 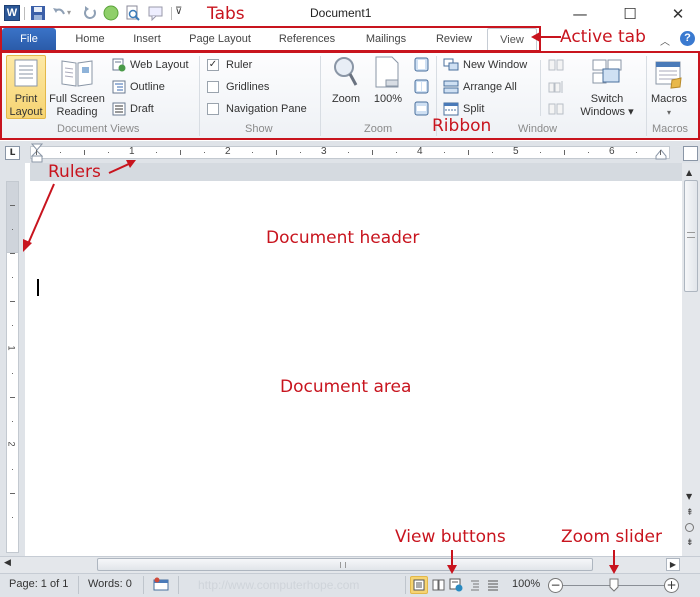 What do you see at coordinates (178, 11) in the screenshot?
I see `customize-qat-icon: ⊽` at bounding box center [178, 11].